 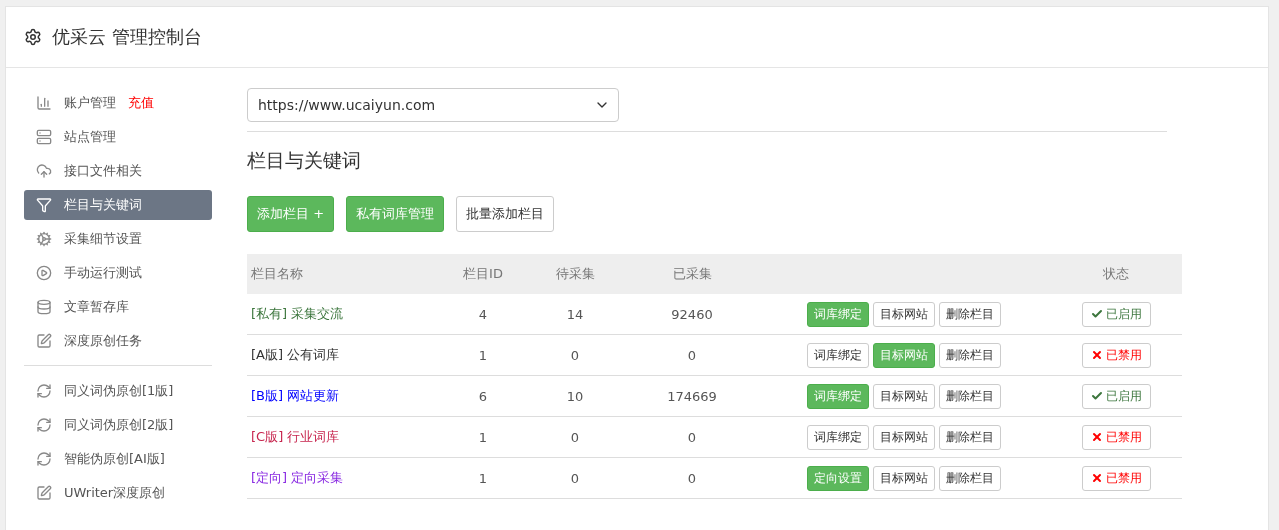 What do you see at coordinates (118, 425) in the screenshot?
I see `sidebar-item: 同义词伪原创[2版]` at bounding box center [118, 425].